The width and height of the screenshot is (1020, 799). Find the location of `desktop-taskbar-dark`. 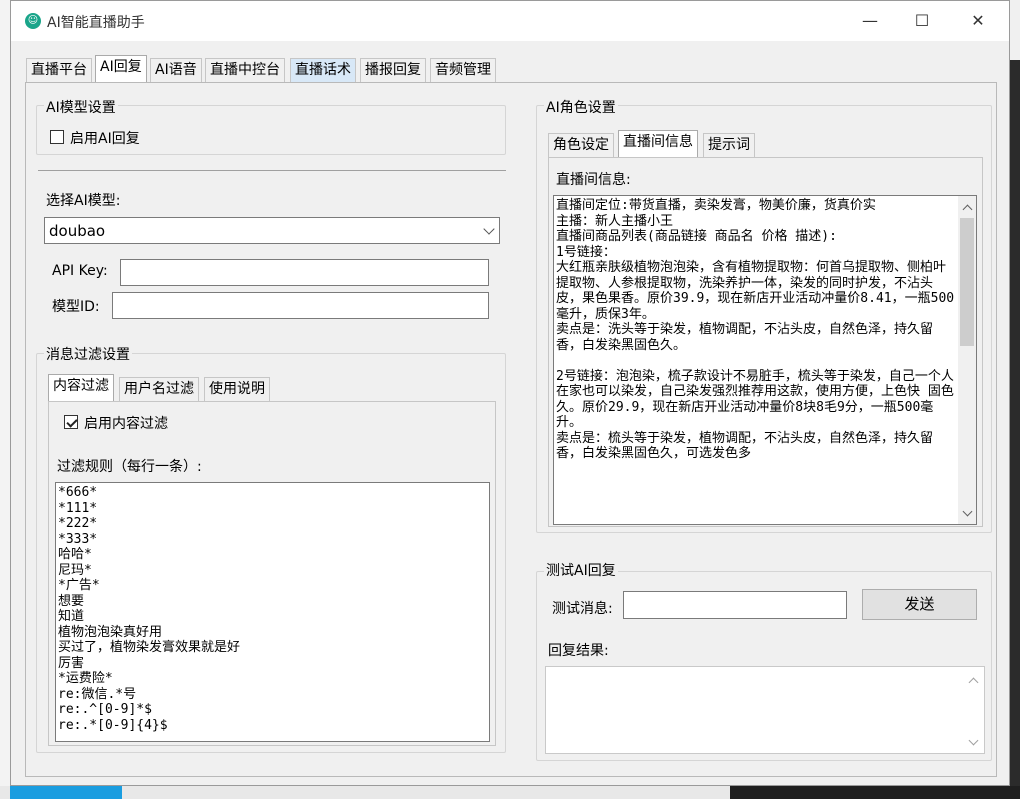

desktop-taskbar-dark is located at coordinates (875, 792).